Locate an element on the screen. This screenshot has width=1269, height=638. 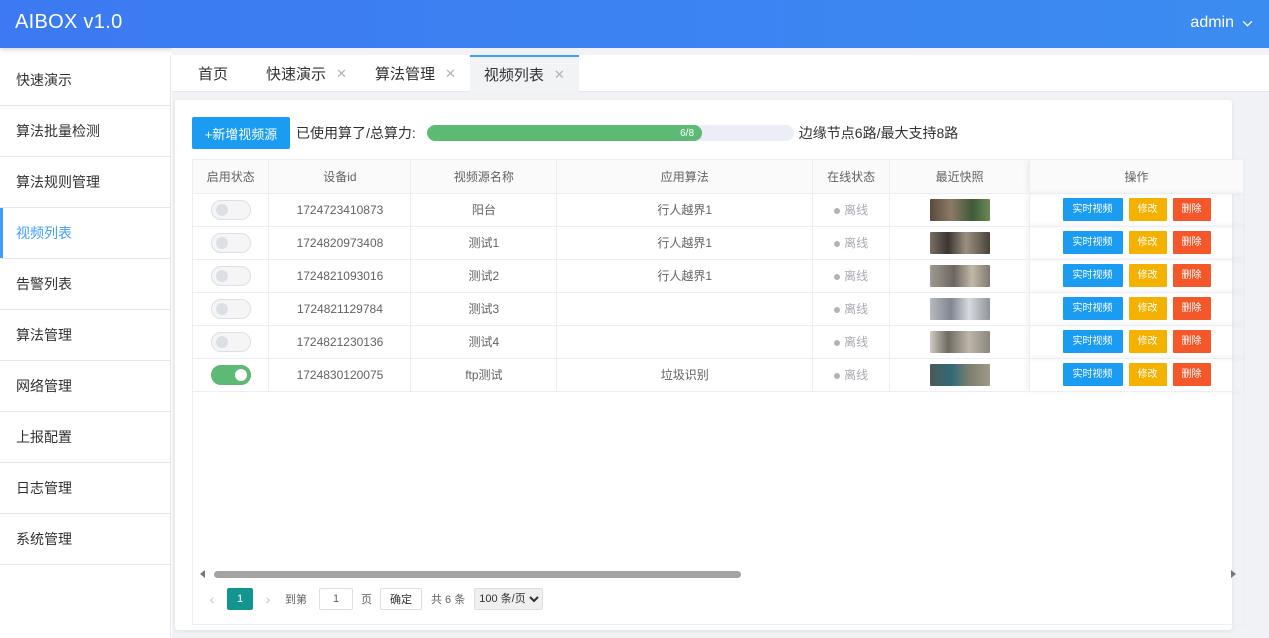
column-header: 操作 is located at coordinates (1136, 177).